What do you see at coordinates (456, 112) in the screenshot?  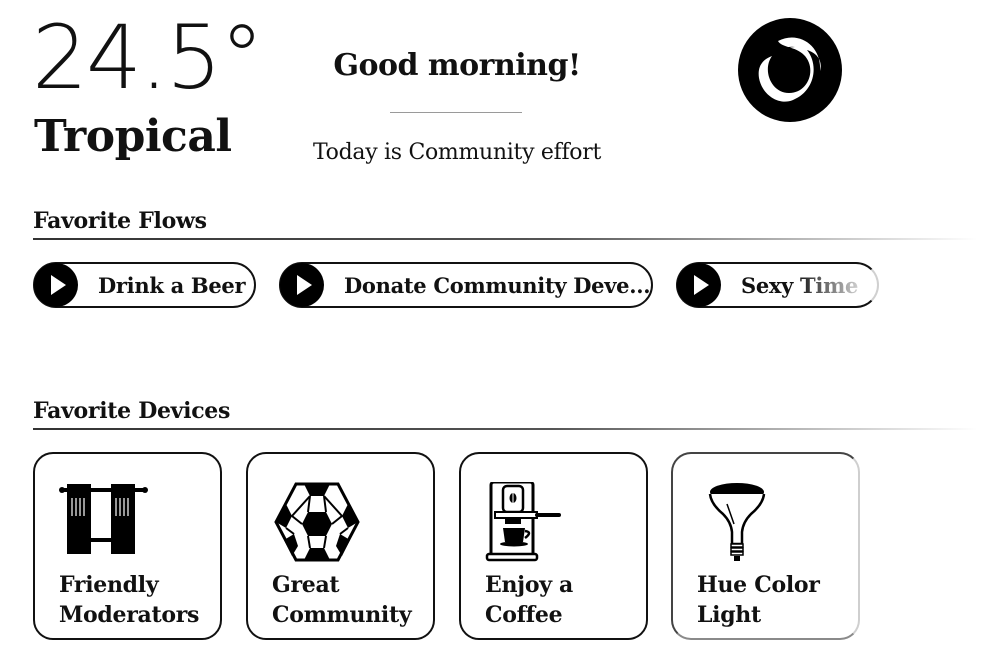 I see `greeting-divider` at bounding box center [456, 112].